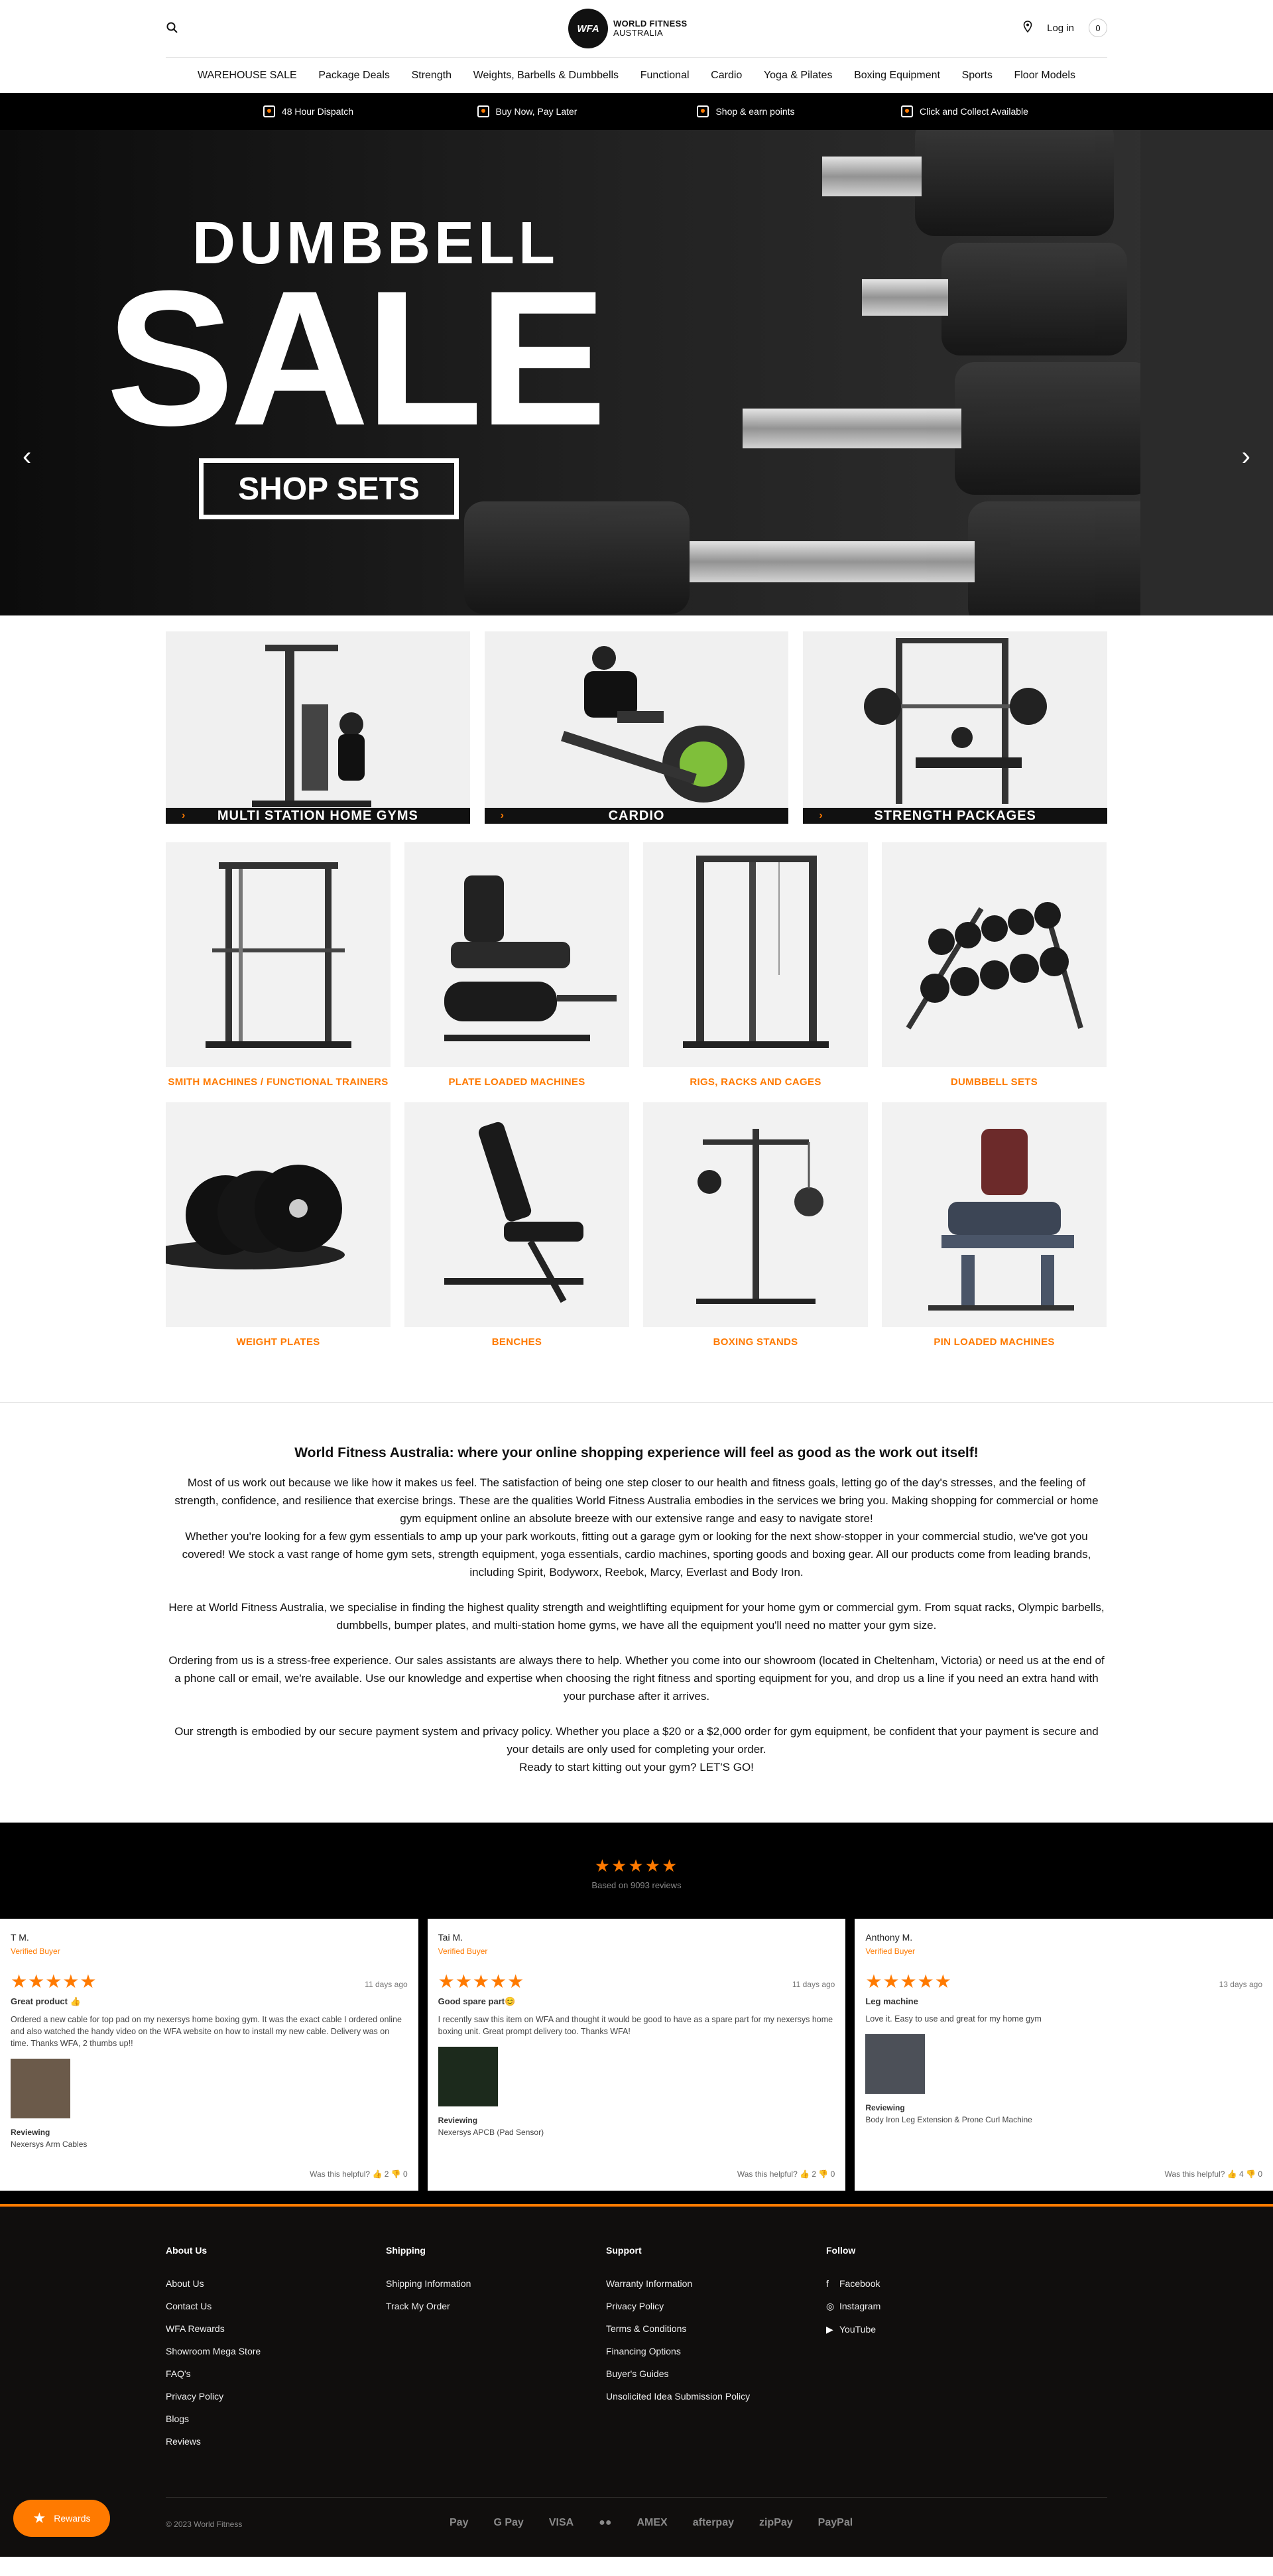 The image size is (1273, 2576). Describe the element at coordinates (276, 2284) in the screenshot. I see `footer-link: About Us` at that location.